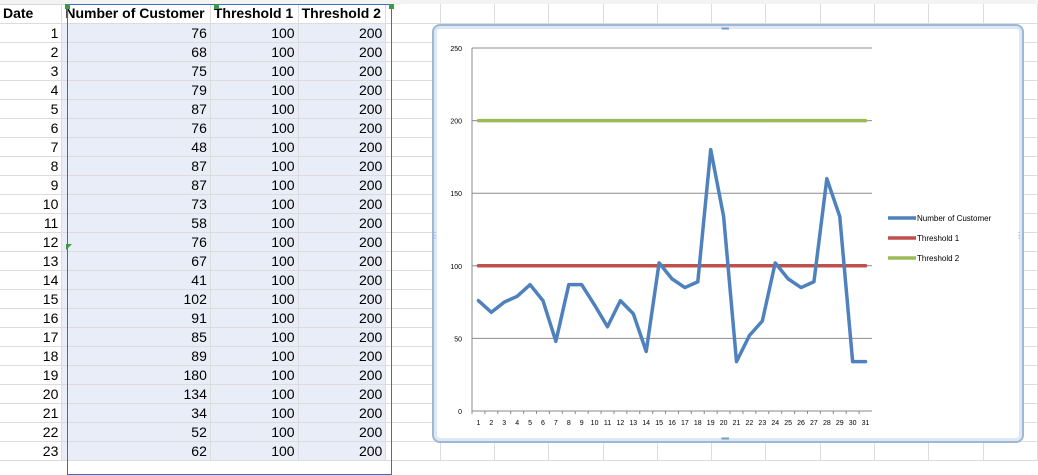 The width and height of the screenshot is (1038, 475). I want to click on date-cell: 4, so click(31, 90).